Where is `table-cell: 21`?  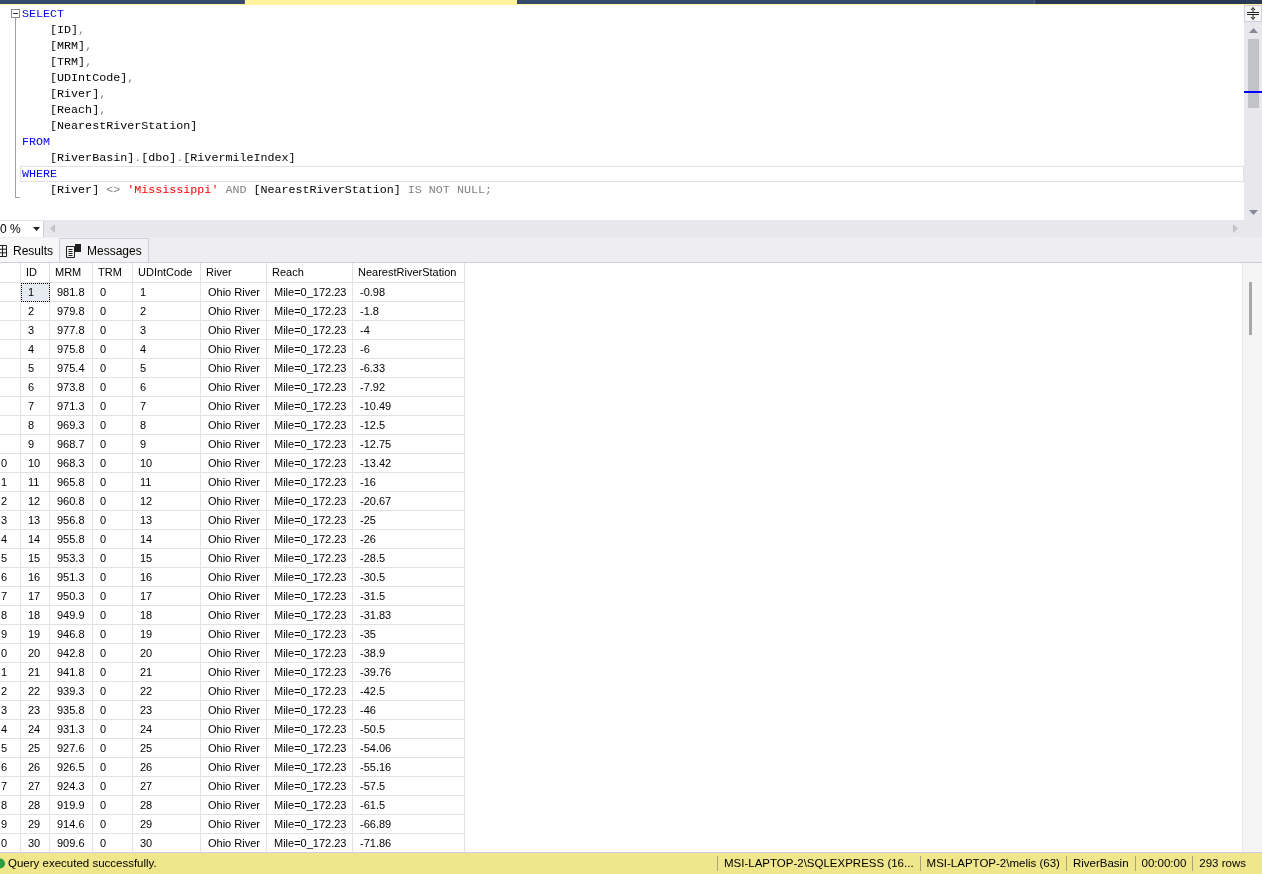 table-cell: 21 is located at coordinates (35, 672).